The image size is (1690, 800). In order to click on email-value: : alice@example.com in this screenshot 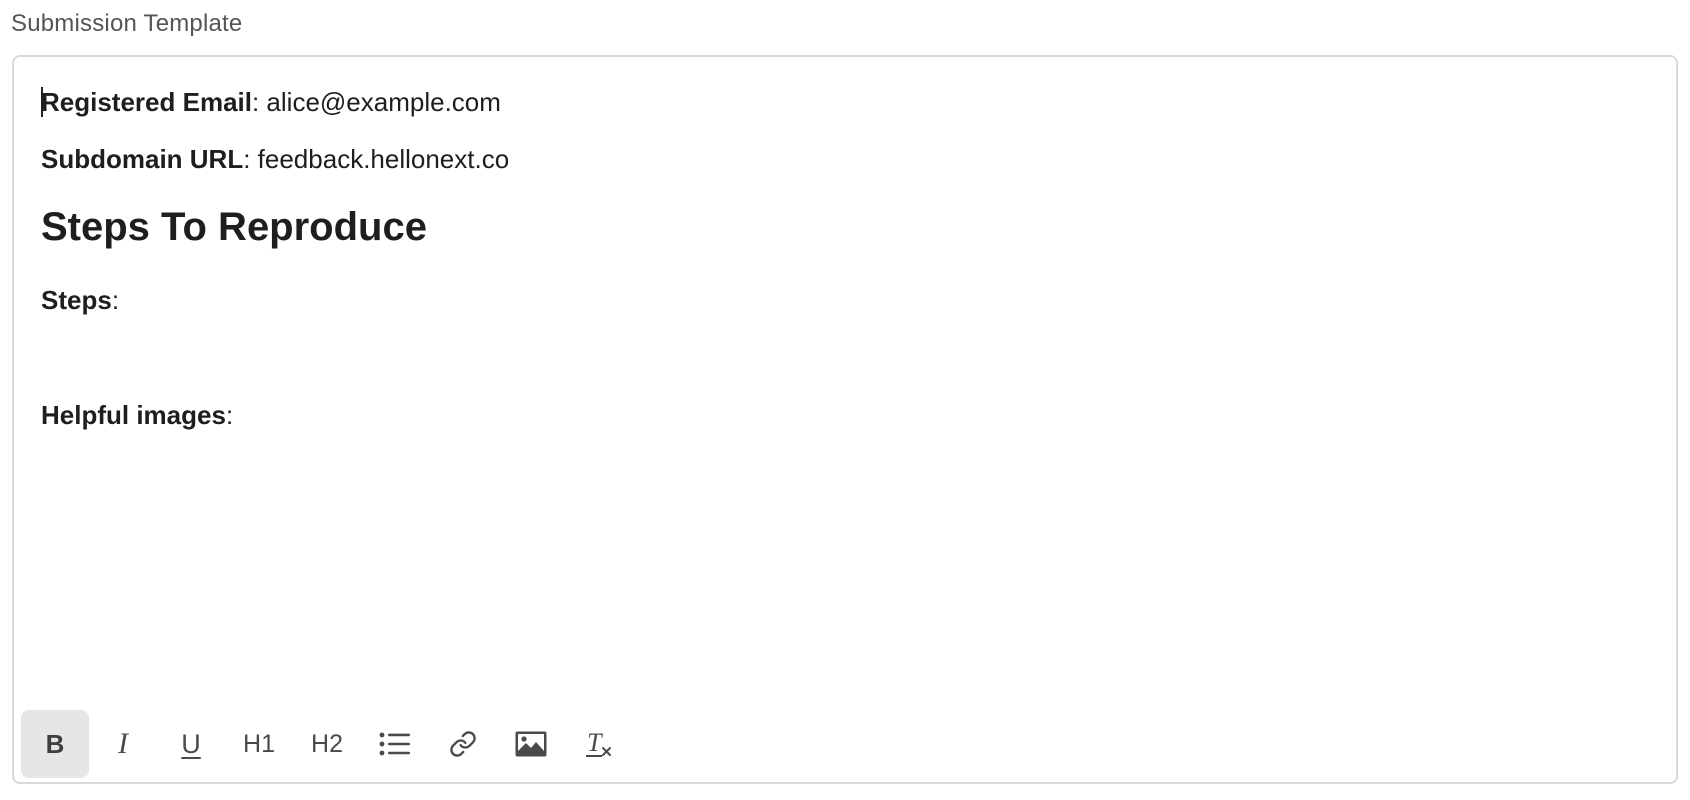, I will do `click(376, 102)`.